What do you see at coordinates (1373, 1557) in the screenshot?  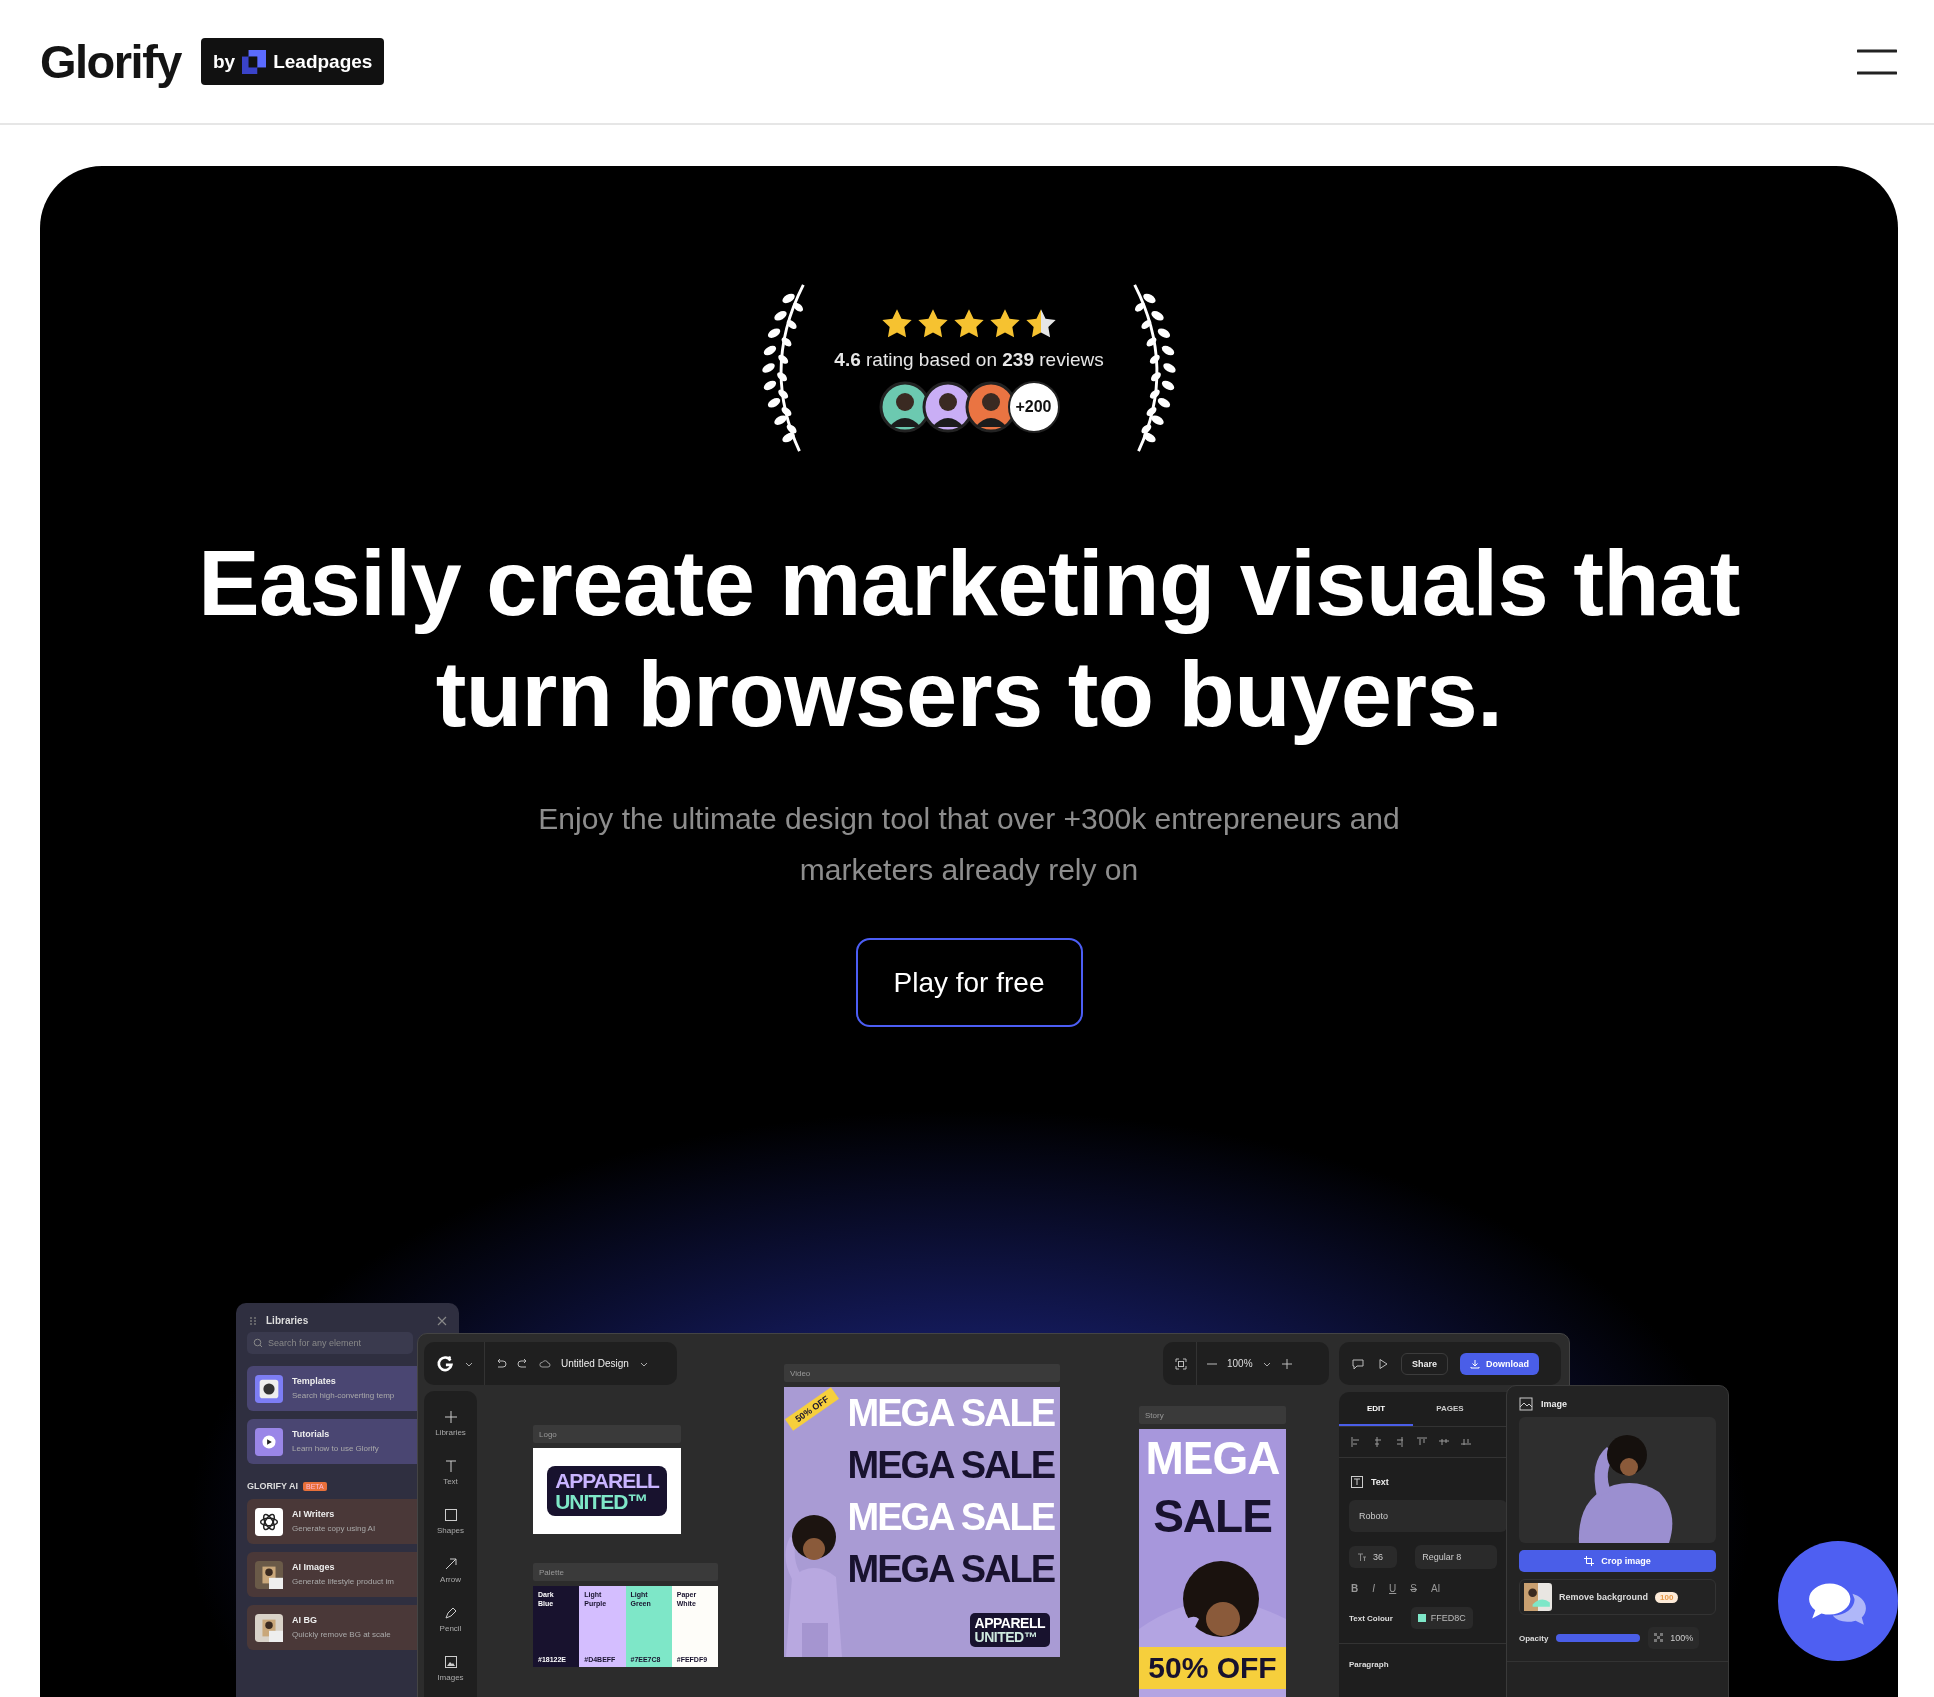 I see `font-size-field: 36` at bounding box center [1373, 1557].